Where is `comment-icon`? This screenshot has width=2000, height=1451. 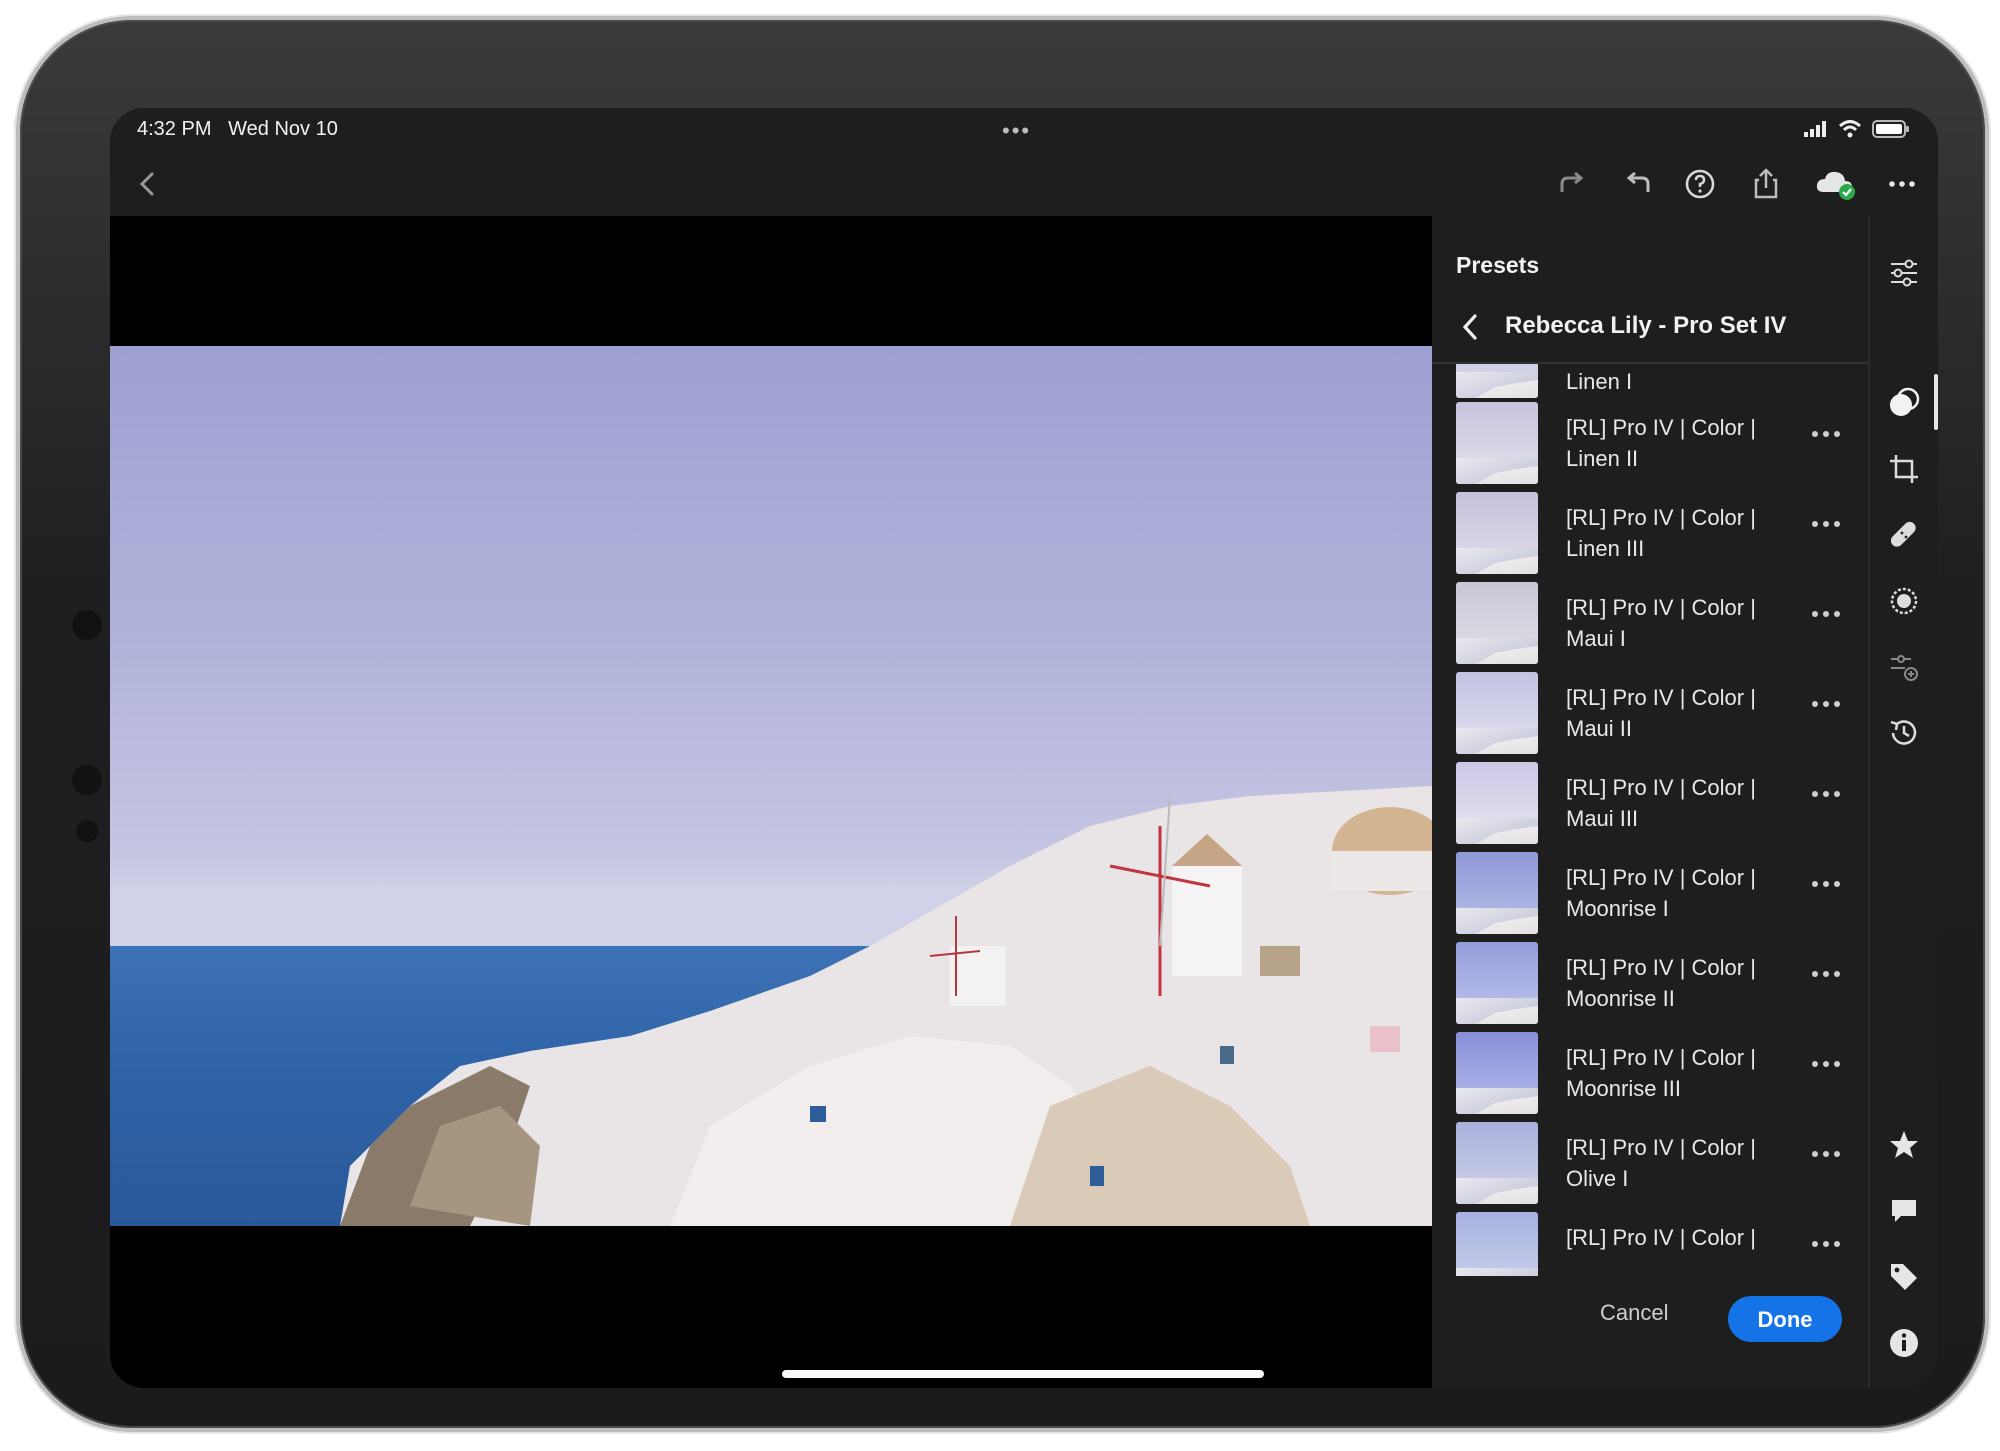 comment-icon is located at coordinates (1904, 1211).